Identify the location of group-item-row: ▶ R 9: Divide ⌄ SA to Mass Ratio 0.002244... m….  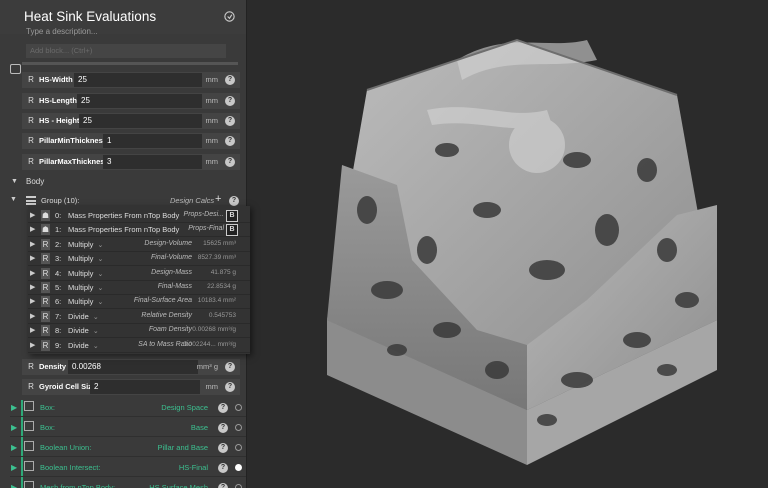
(139, 345).